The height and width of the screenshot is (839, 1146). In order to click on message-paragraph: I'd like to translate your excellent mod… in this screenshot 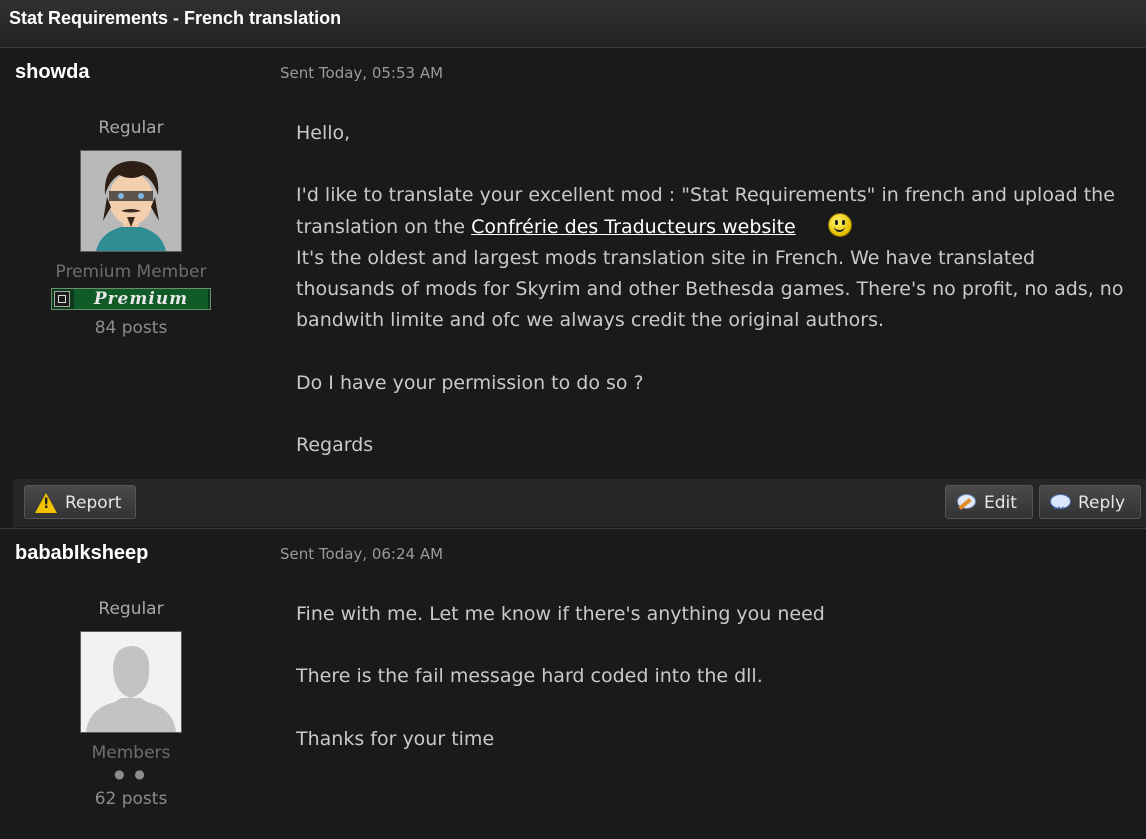, I will do `click(711, 258)`.